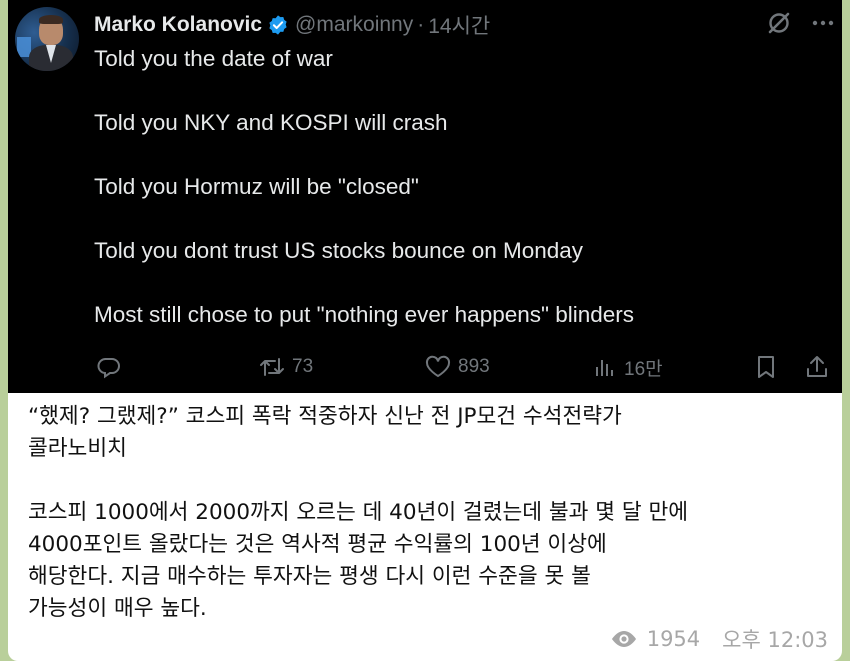 Image resolution: width=850 pixels, height=661 pixels. I want to click on share-icon, so click(817, 366).